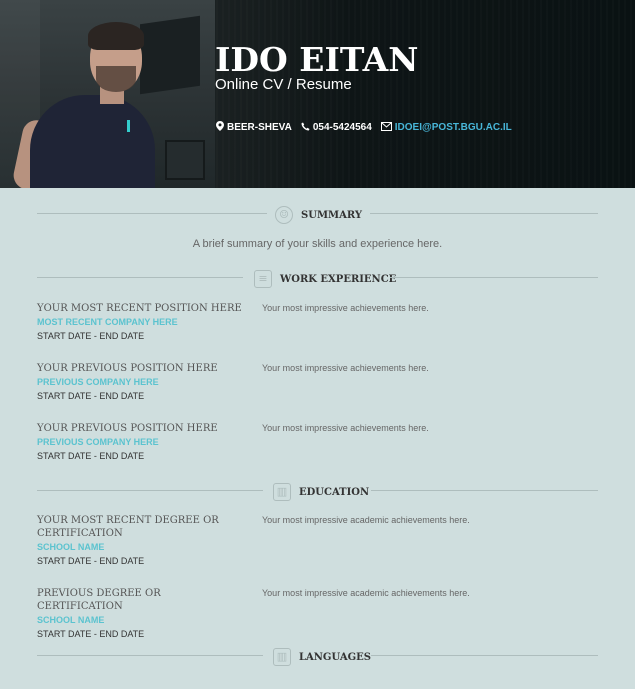 The image size is (635, 689). Describe the element at coordinates (317, 59) in the screenshot. I see `person-name: IDO EITAN` at that location.